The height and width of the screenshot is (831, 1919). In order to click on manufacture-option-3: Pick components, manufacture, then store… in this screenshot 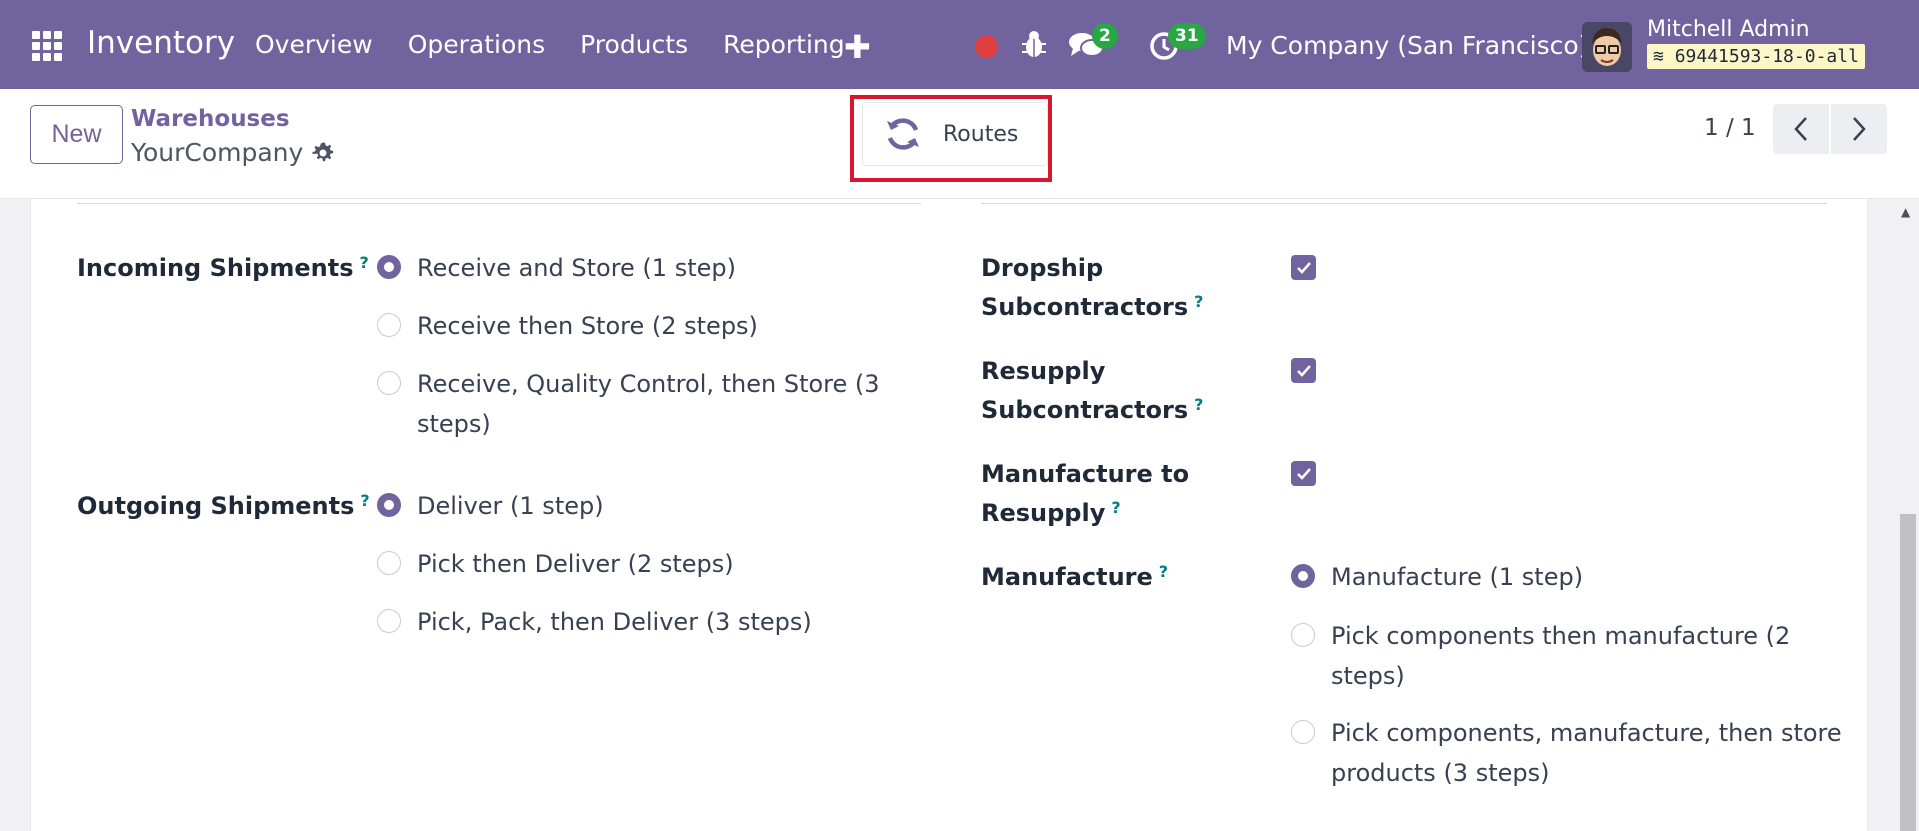, I will do `click(1566, 753)`.